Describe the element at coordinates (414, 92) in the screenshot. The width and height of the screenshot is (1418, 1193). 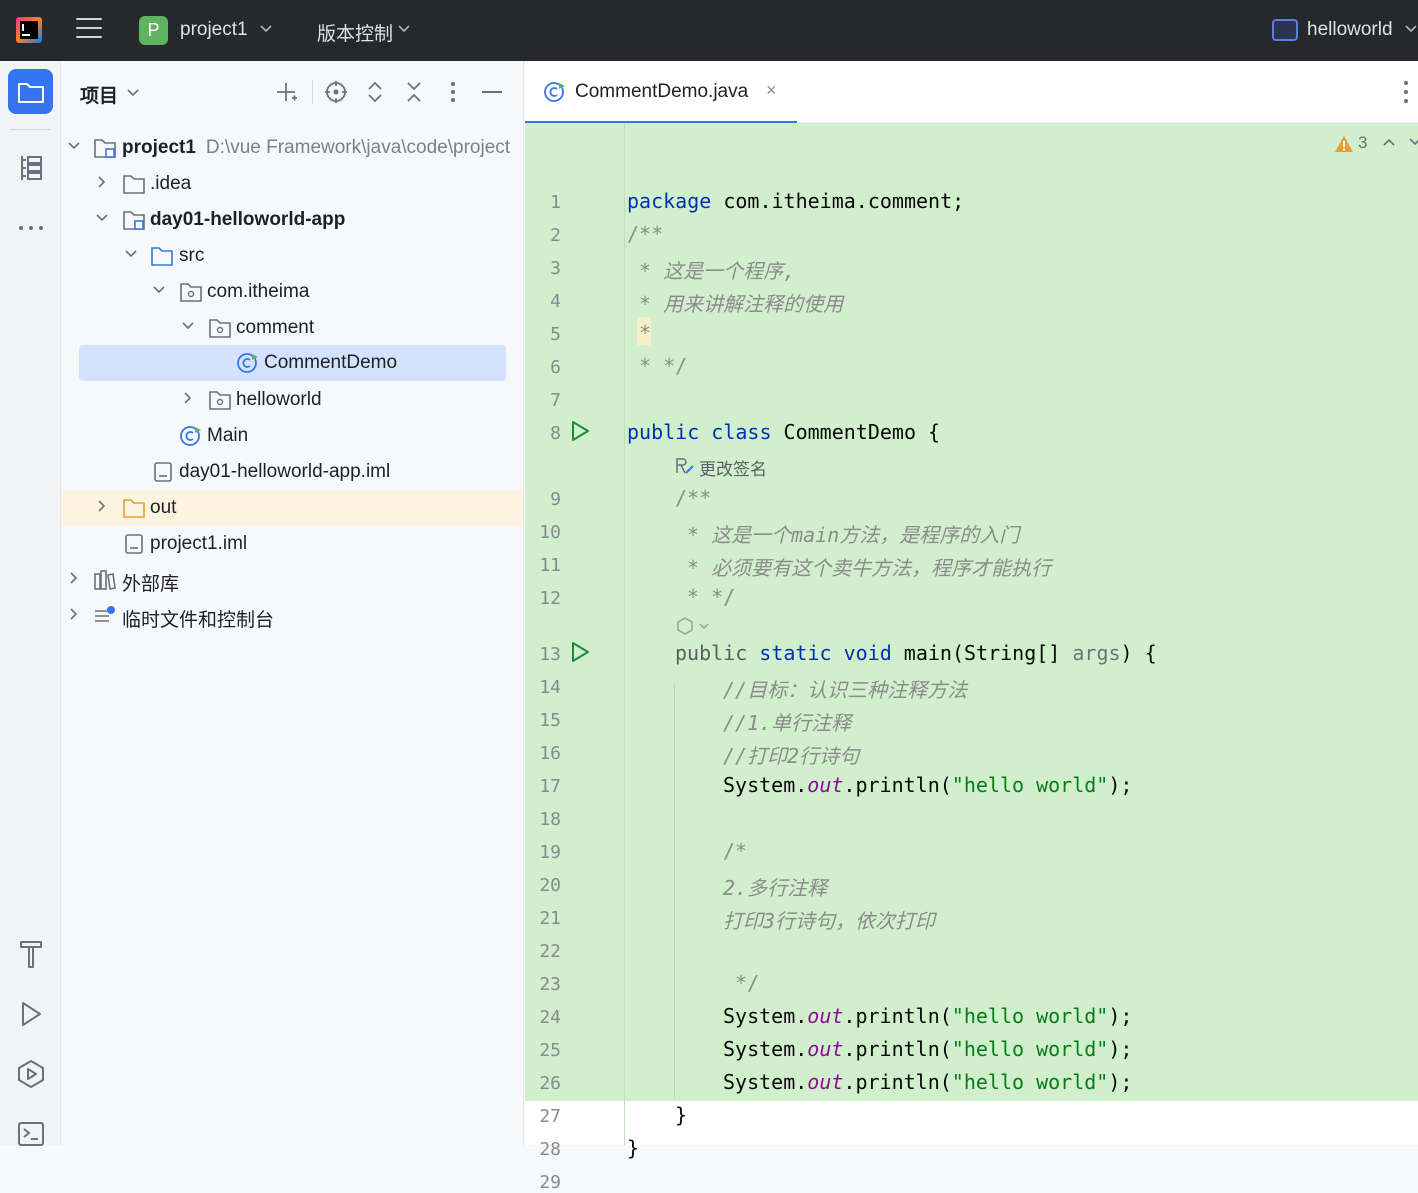
I see `collapse-all-icon` at that location.